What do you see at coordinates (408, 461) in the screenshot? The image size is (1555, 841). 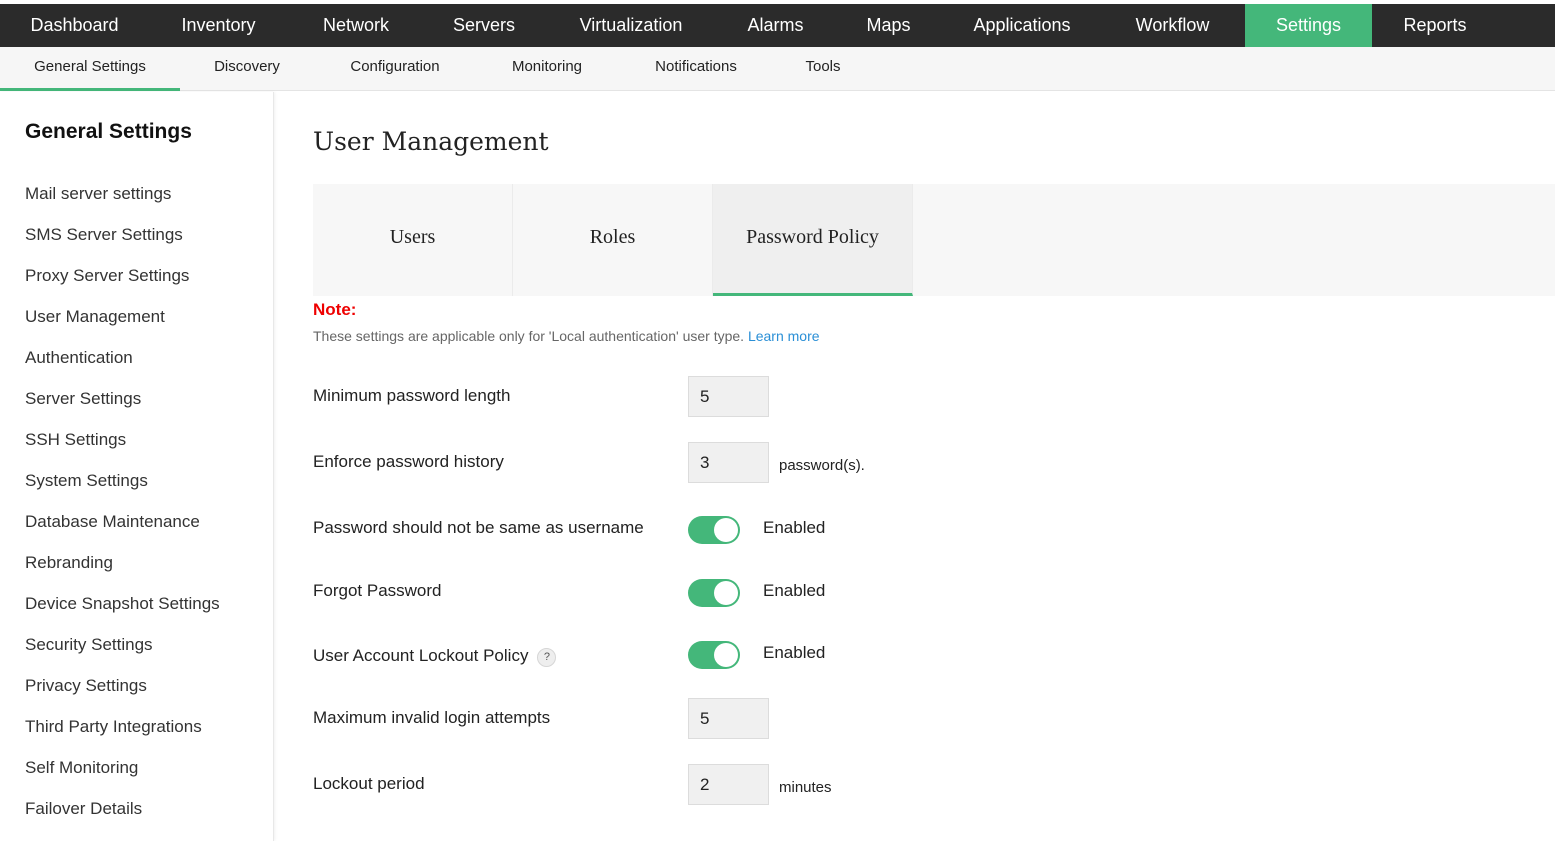 I see `password-history-label: Enforce password history` at bounding box center [408, 461].